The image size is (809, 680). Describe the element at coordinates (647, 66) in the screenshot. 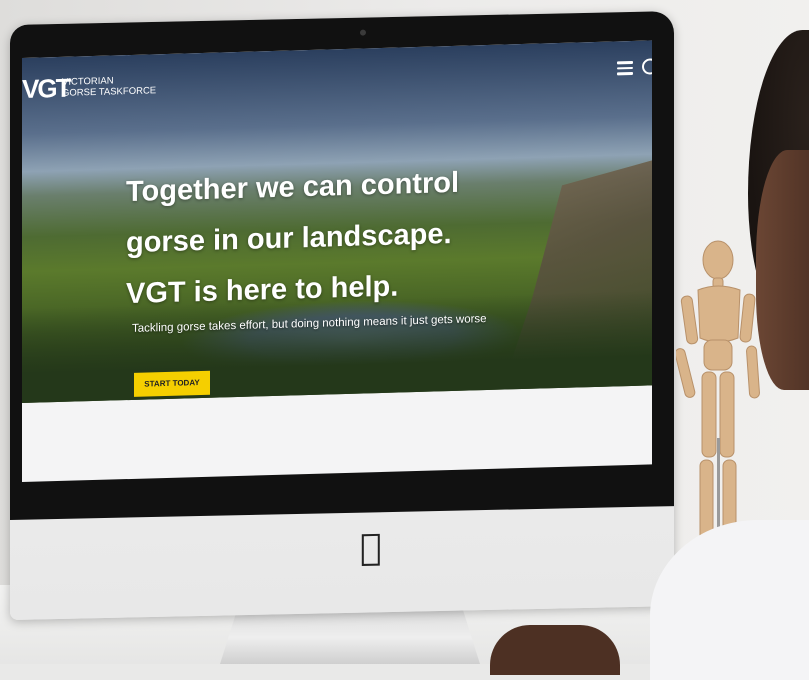

I see `search-icon` at that location.